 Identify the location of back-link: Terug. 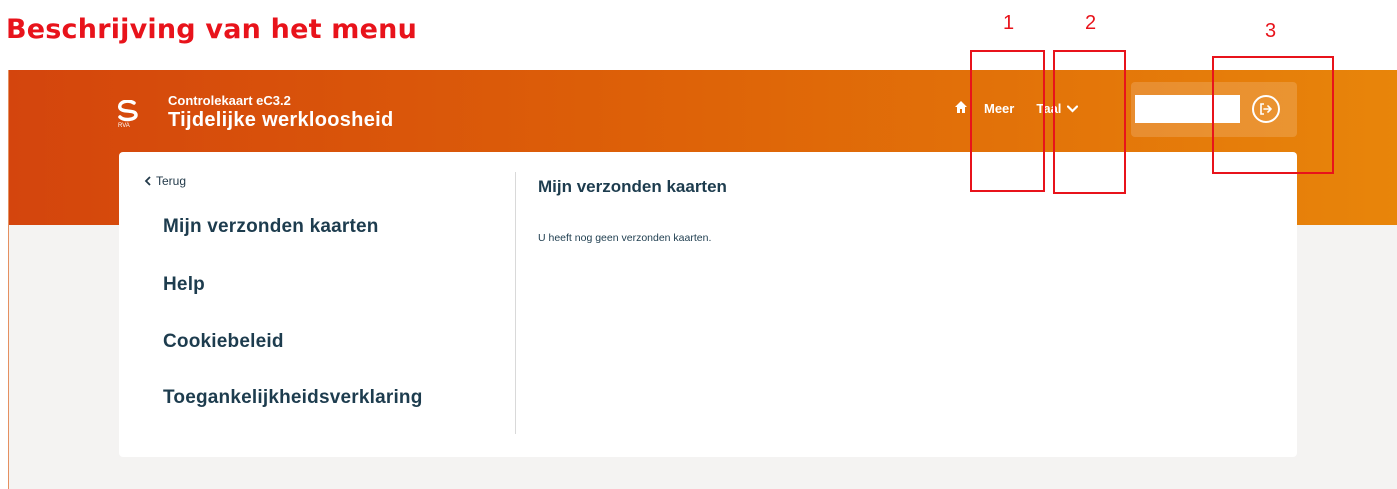
(165, 181).